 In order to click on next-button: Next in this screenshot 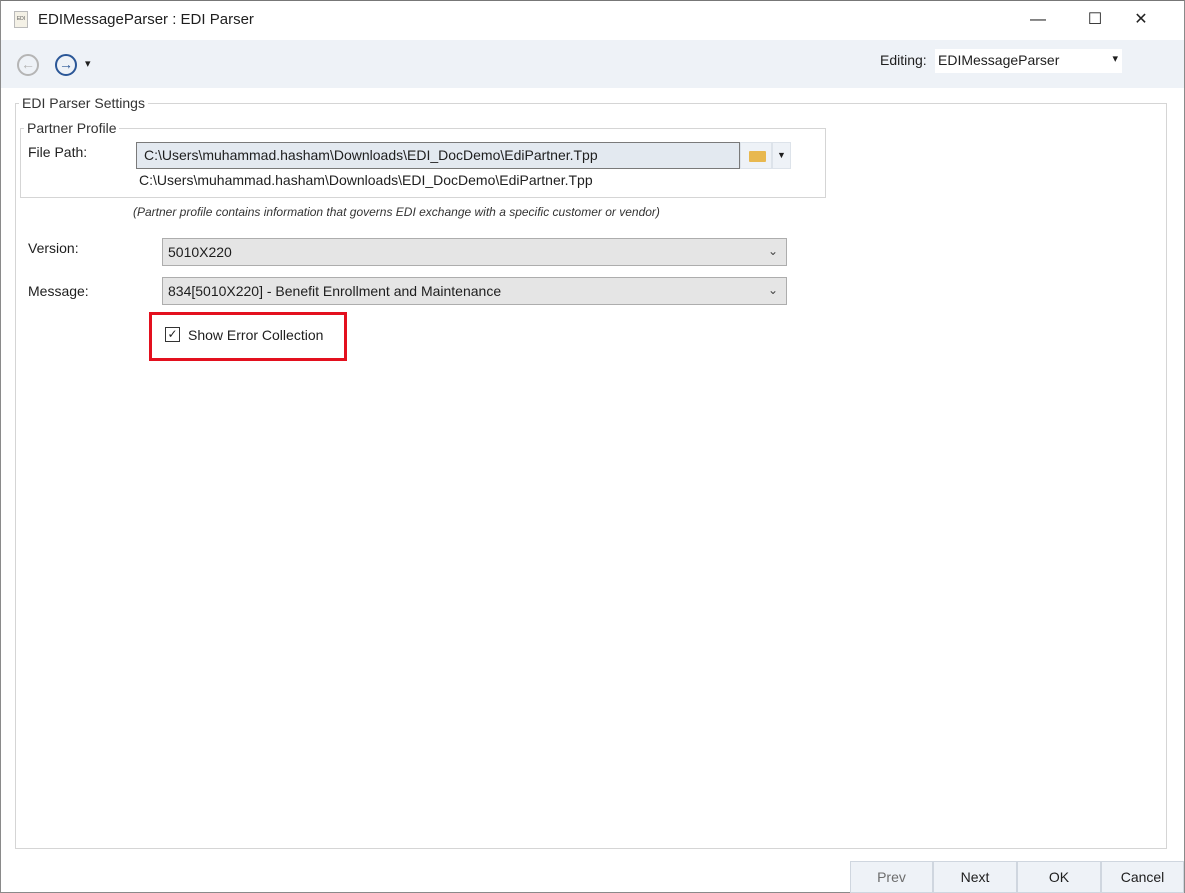, I will do `click(975, 877)`.